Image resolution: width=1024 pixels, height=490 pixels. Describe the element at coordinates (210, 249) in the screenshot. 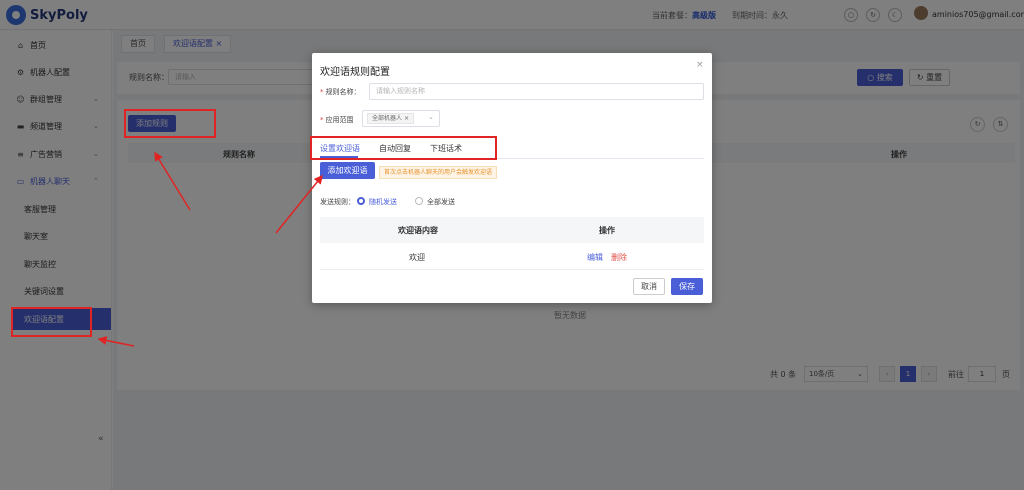

I see `annotation-arrows` at that location.